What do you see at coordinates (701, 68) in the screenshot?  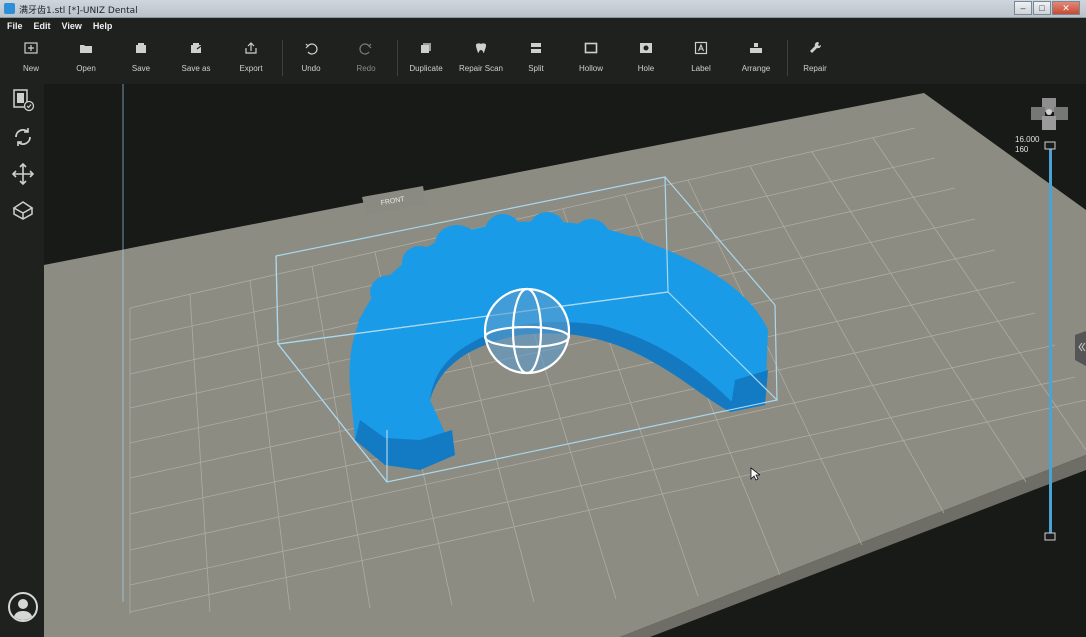 I see `label-label: Label` at bounding box center [701, 68].